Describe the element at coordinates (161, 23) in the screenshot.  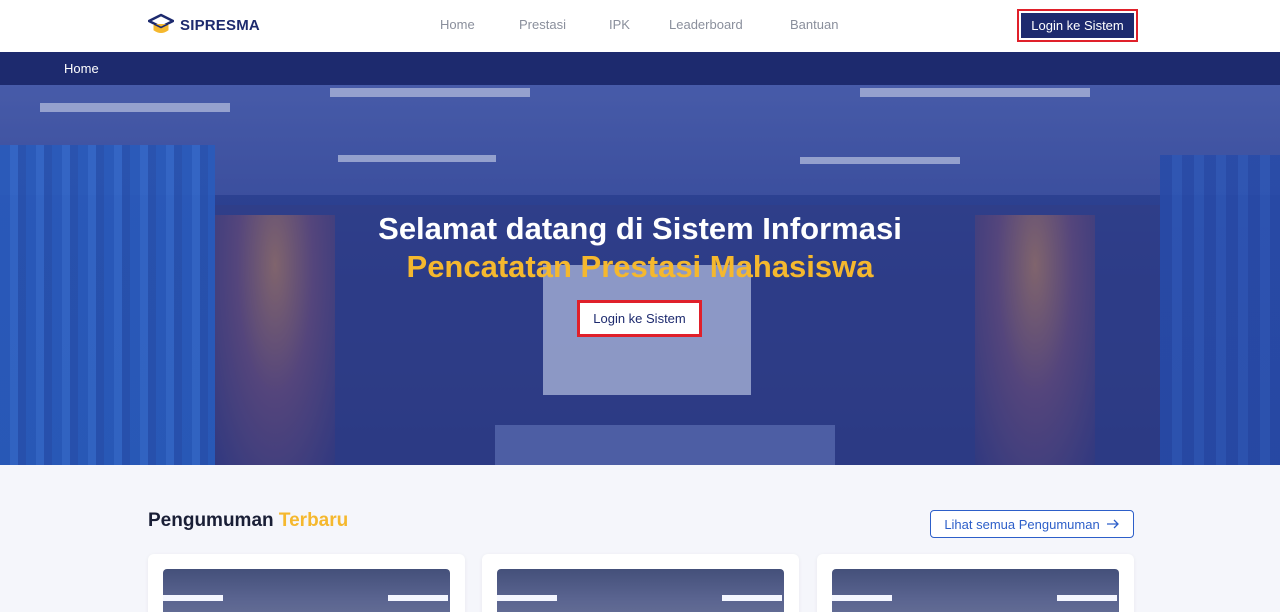
I see `graduation-cap-icon` at that location.